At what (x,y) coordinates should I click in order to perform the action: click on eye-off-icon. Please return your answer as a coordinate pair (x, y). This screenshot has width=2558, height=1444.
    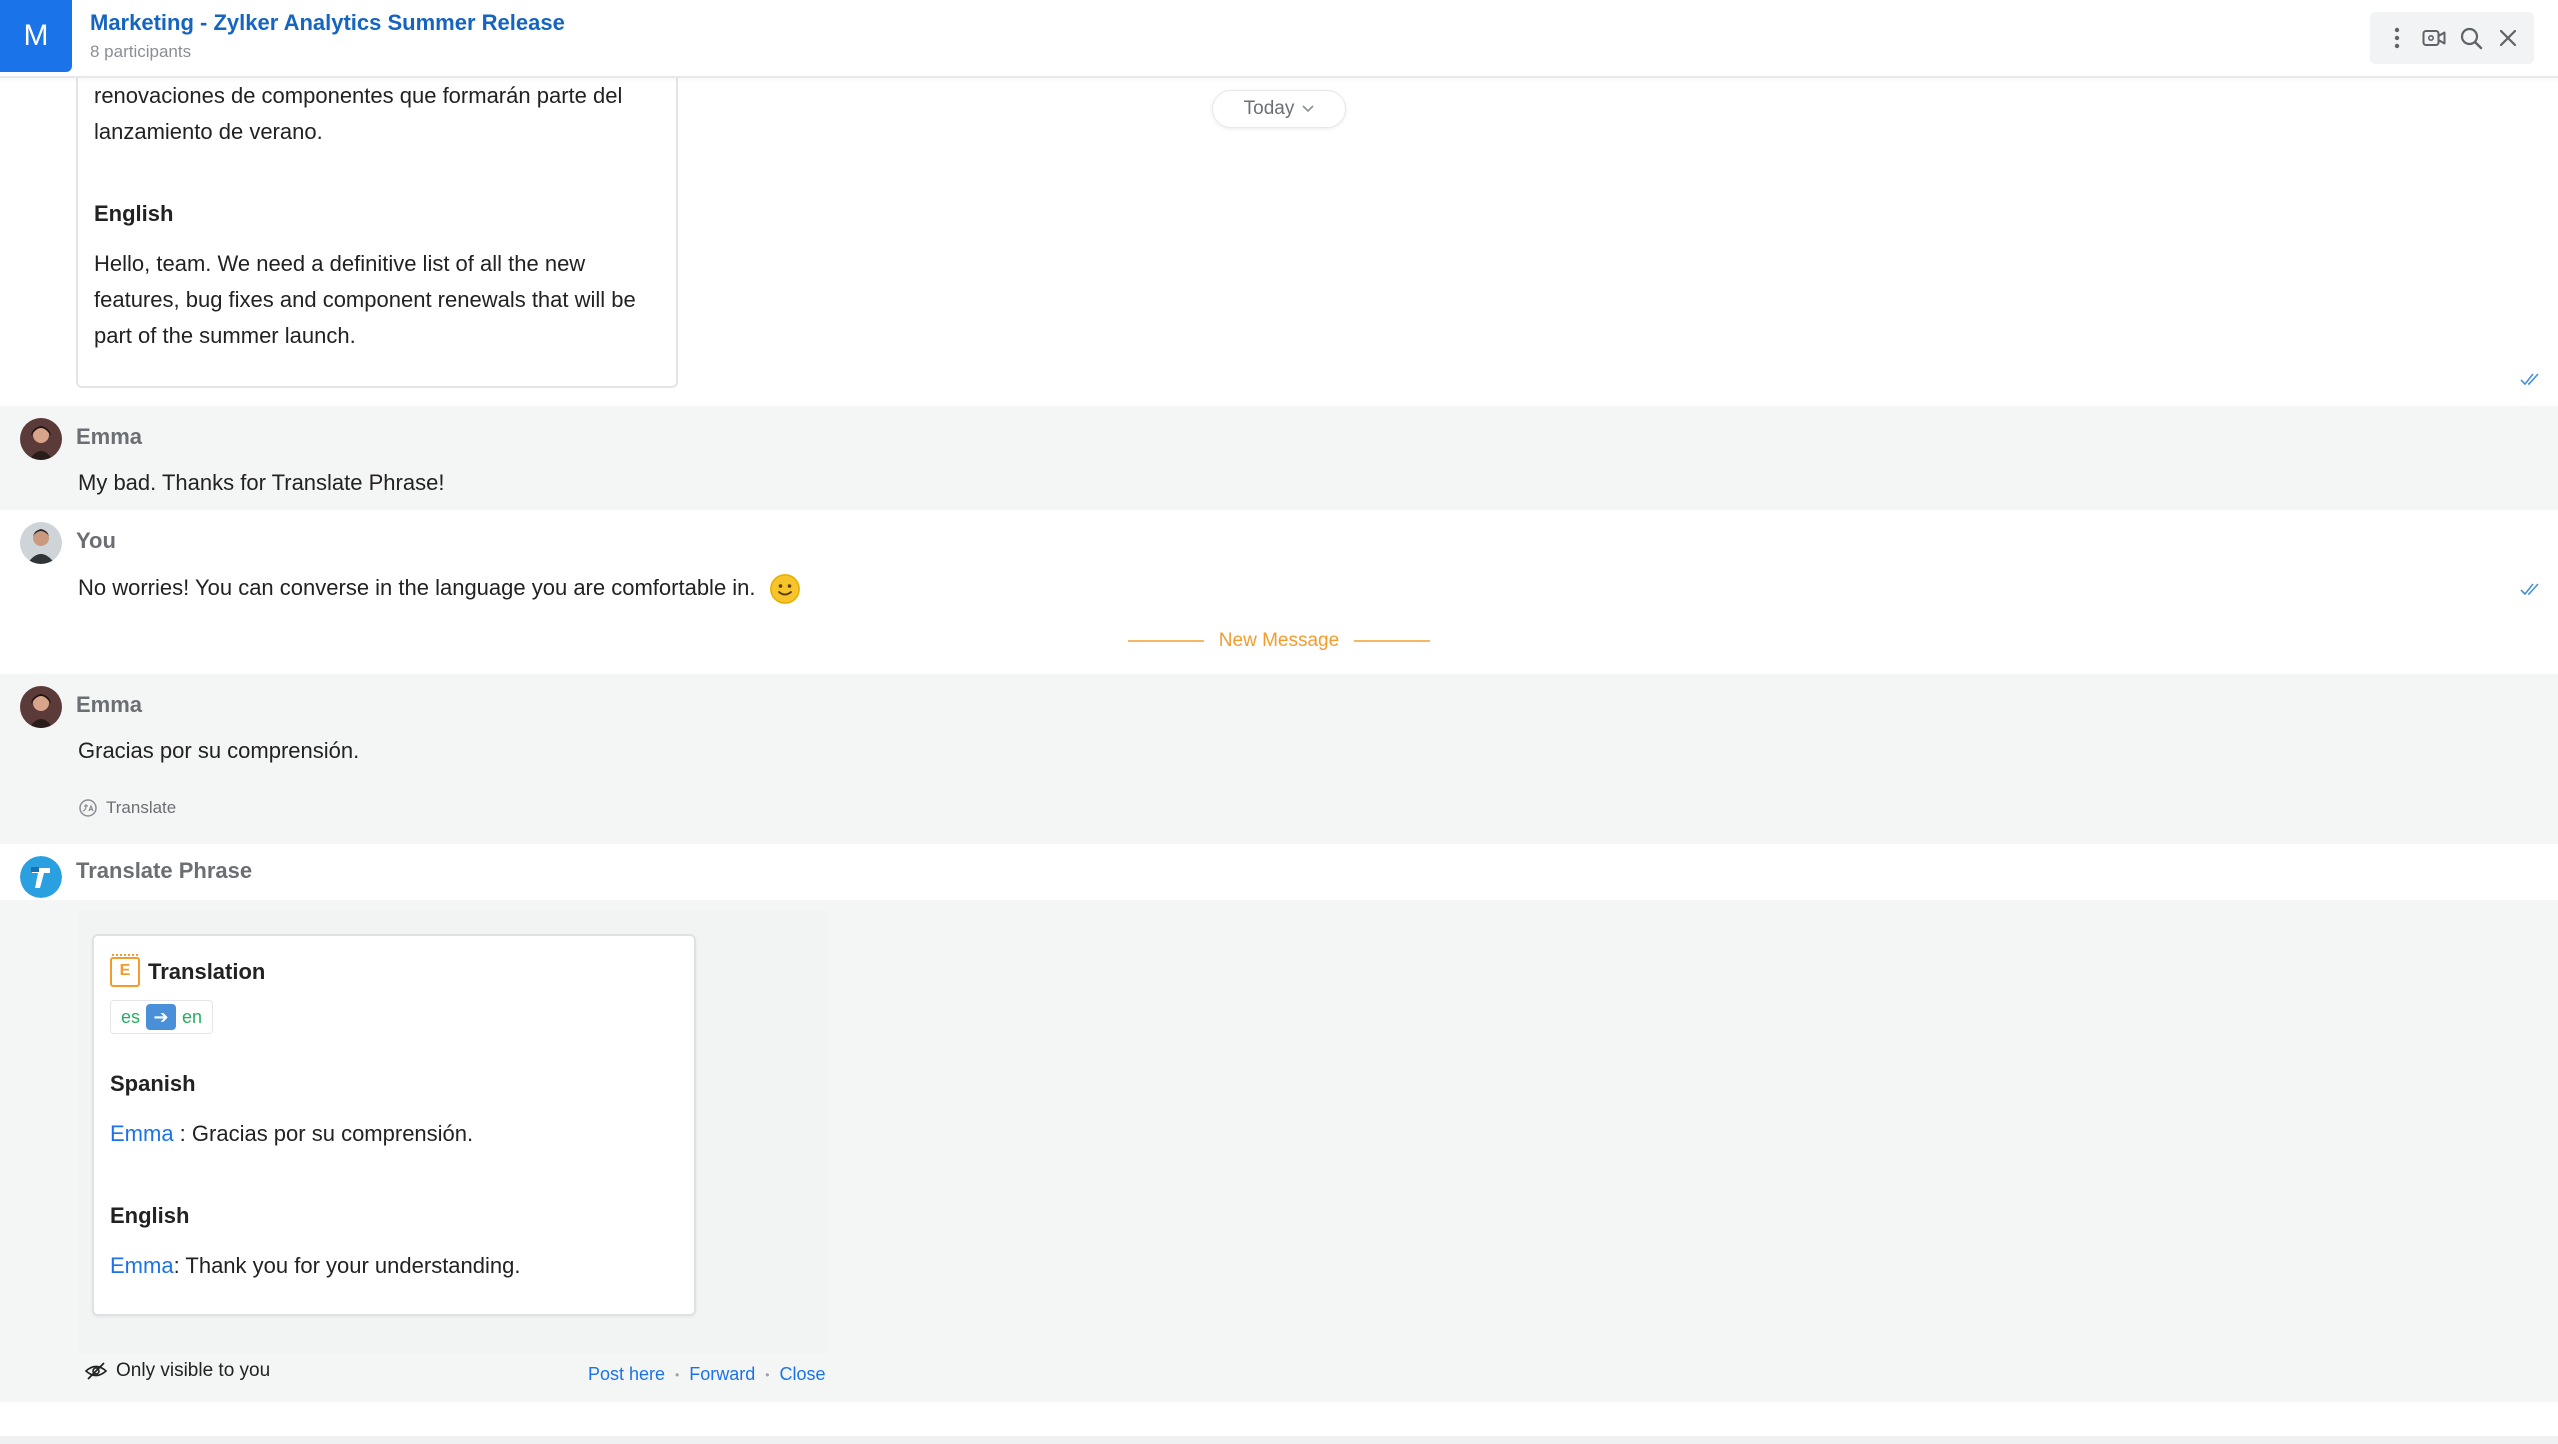
    Looking at the image, I should click on (96, 1371).